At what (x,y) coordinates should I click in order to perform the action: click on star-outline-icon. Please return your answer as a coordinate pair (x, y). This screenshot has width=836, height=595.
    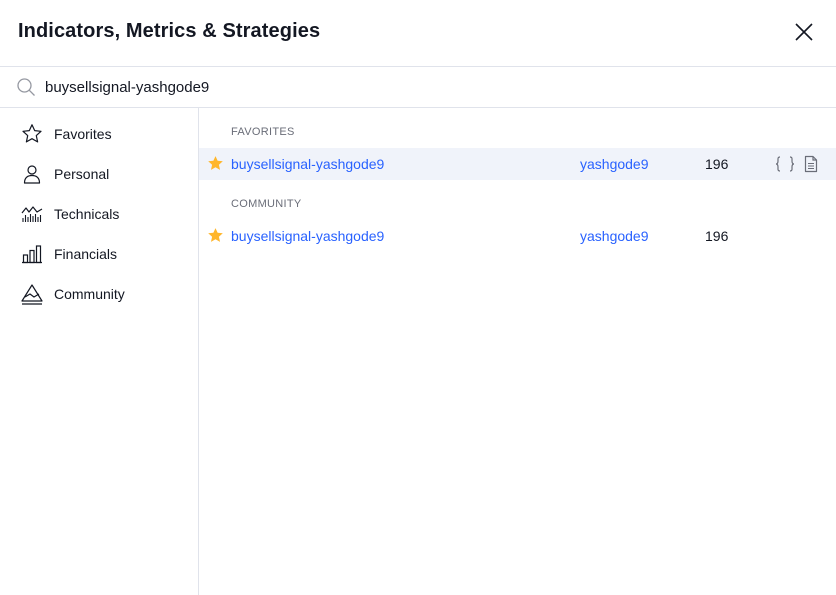
    Looking at the image, I should click on (32, 133).